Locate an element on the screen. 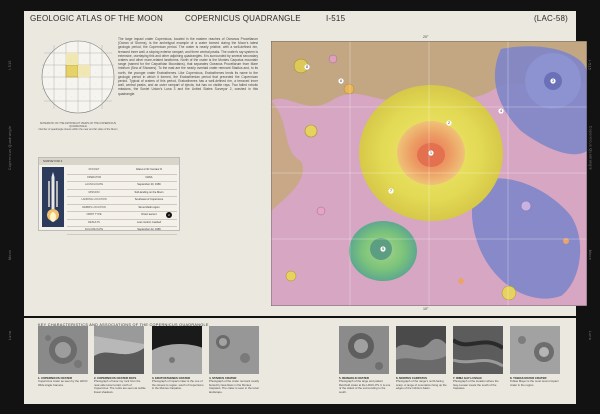  svg-text: 7 is located at coordinates (391, 191).